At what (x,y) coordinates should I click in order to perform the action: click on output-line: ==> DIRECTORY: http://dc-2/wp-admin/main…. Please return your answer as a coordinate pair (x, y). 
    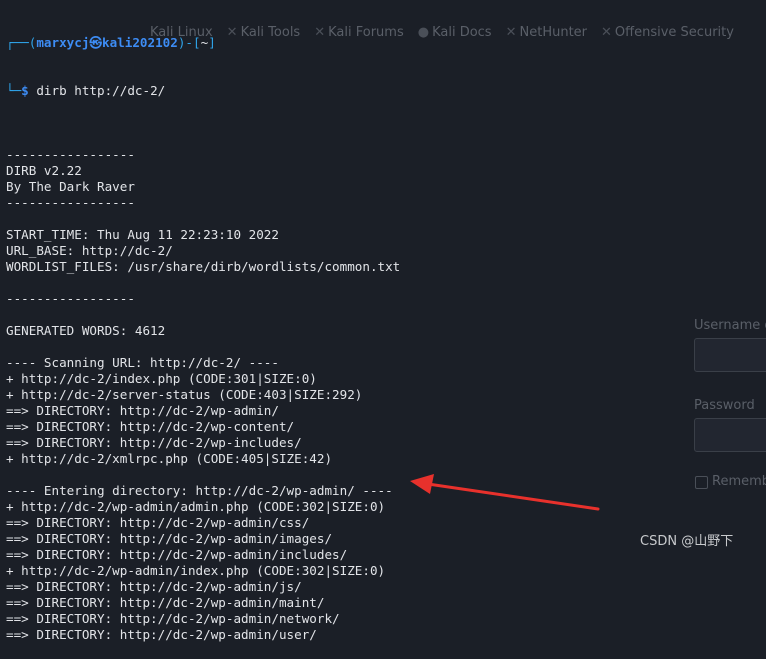
    Looking at the image, I should click on (165, 602).